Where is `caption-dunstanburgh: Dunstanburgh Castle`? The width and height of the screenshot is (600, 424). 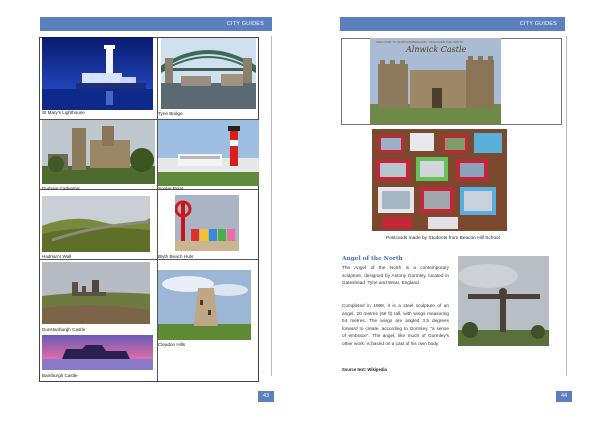 caption-dunstanburgh: Dunstanburgh Castle is located at coordinates (64, 329).